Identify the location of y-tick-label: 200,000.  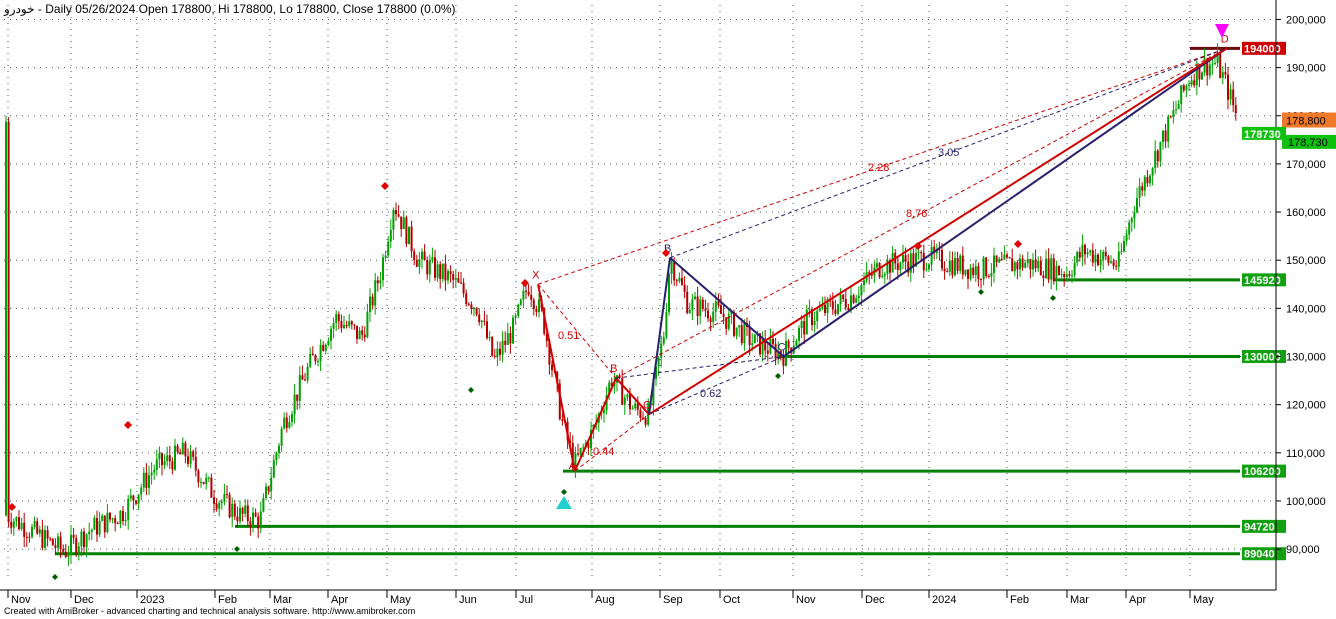
(1306, 20).